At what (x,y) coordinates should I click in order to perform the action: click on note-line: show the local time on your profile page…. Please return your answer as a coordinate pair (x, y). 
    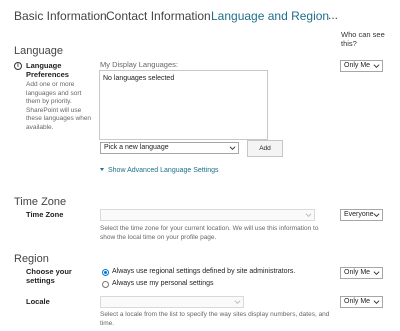
    Looking at the image, I should click on (158, 237).